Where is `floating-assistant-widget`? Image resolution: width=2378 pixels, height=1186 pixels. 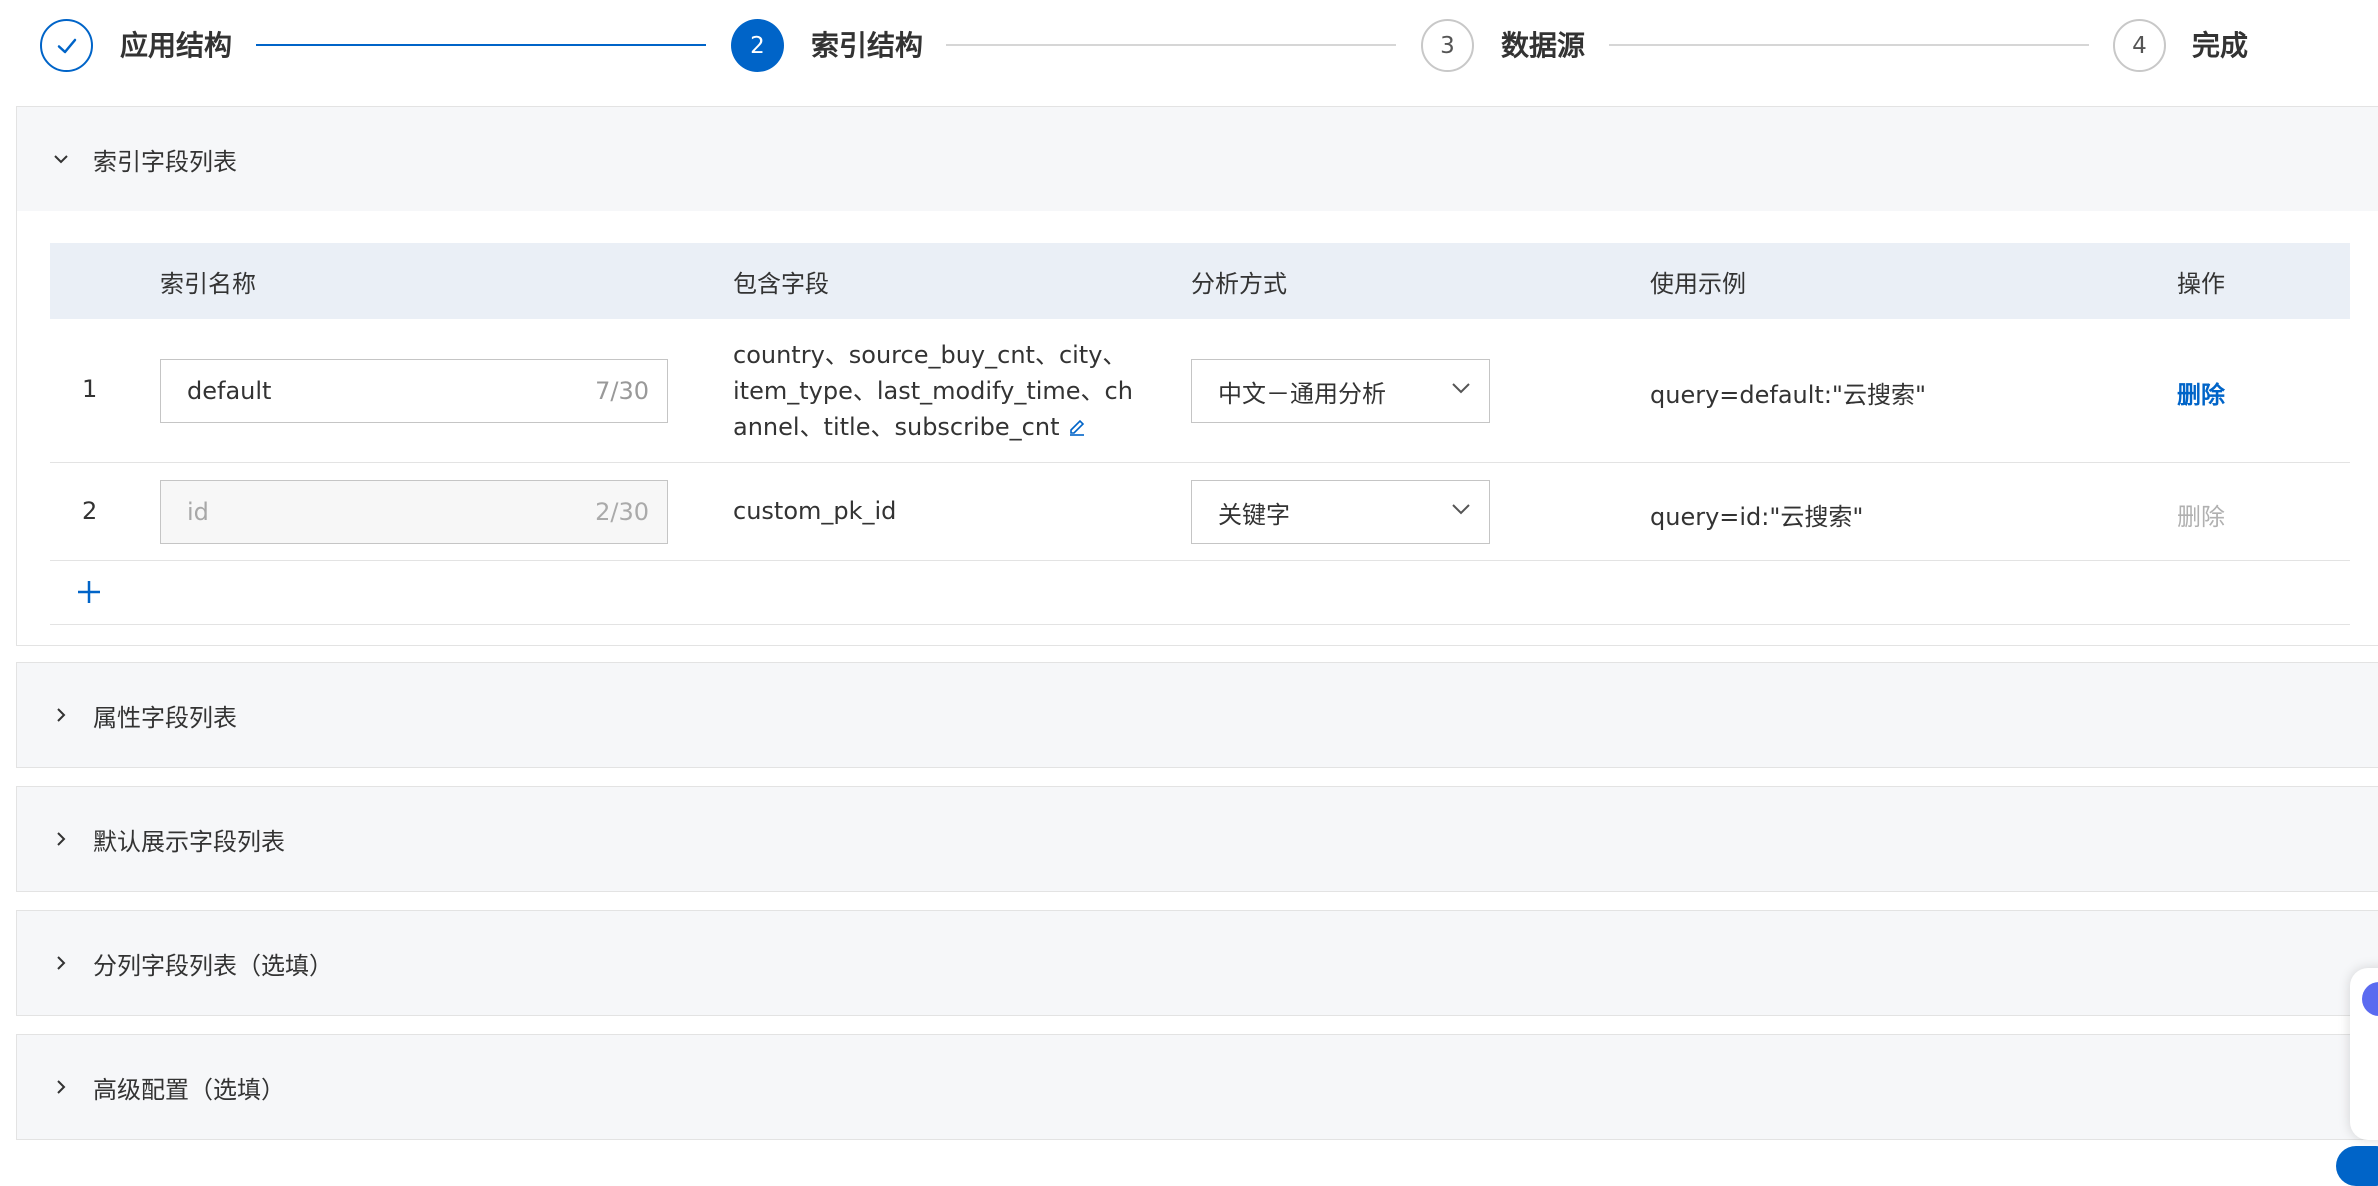 floating-assistant-widget is located at coordinates (2364, 1054).